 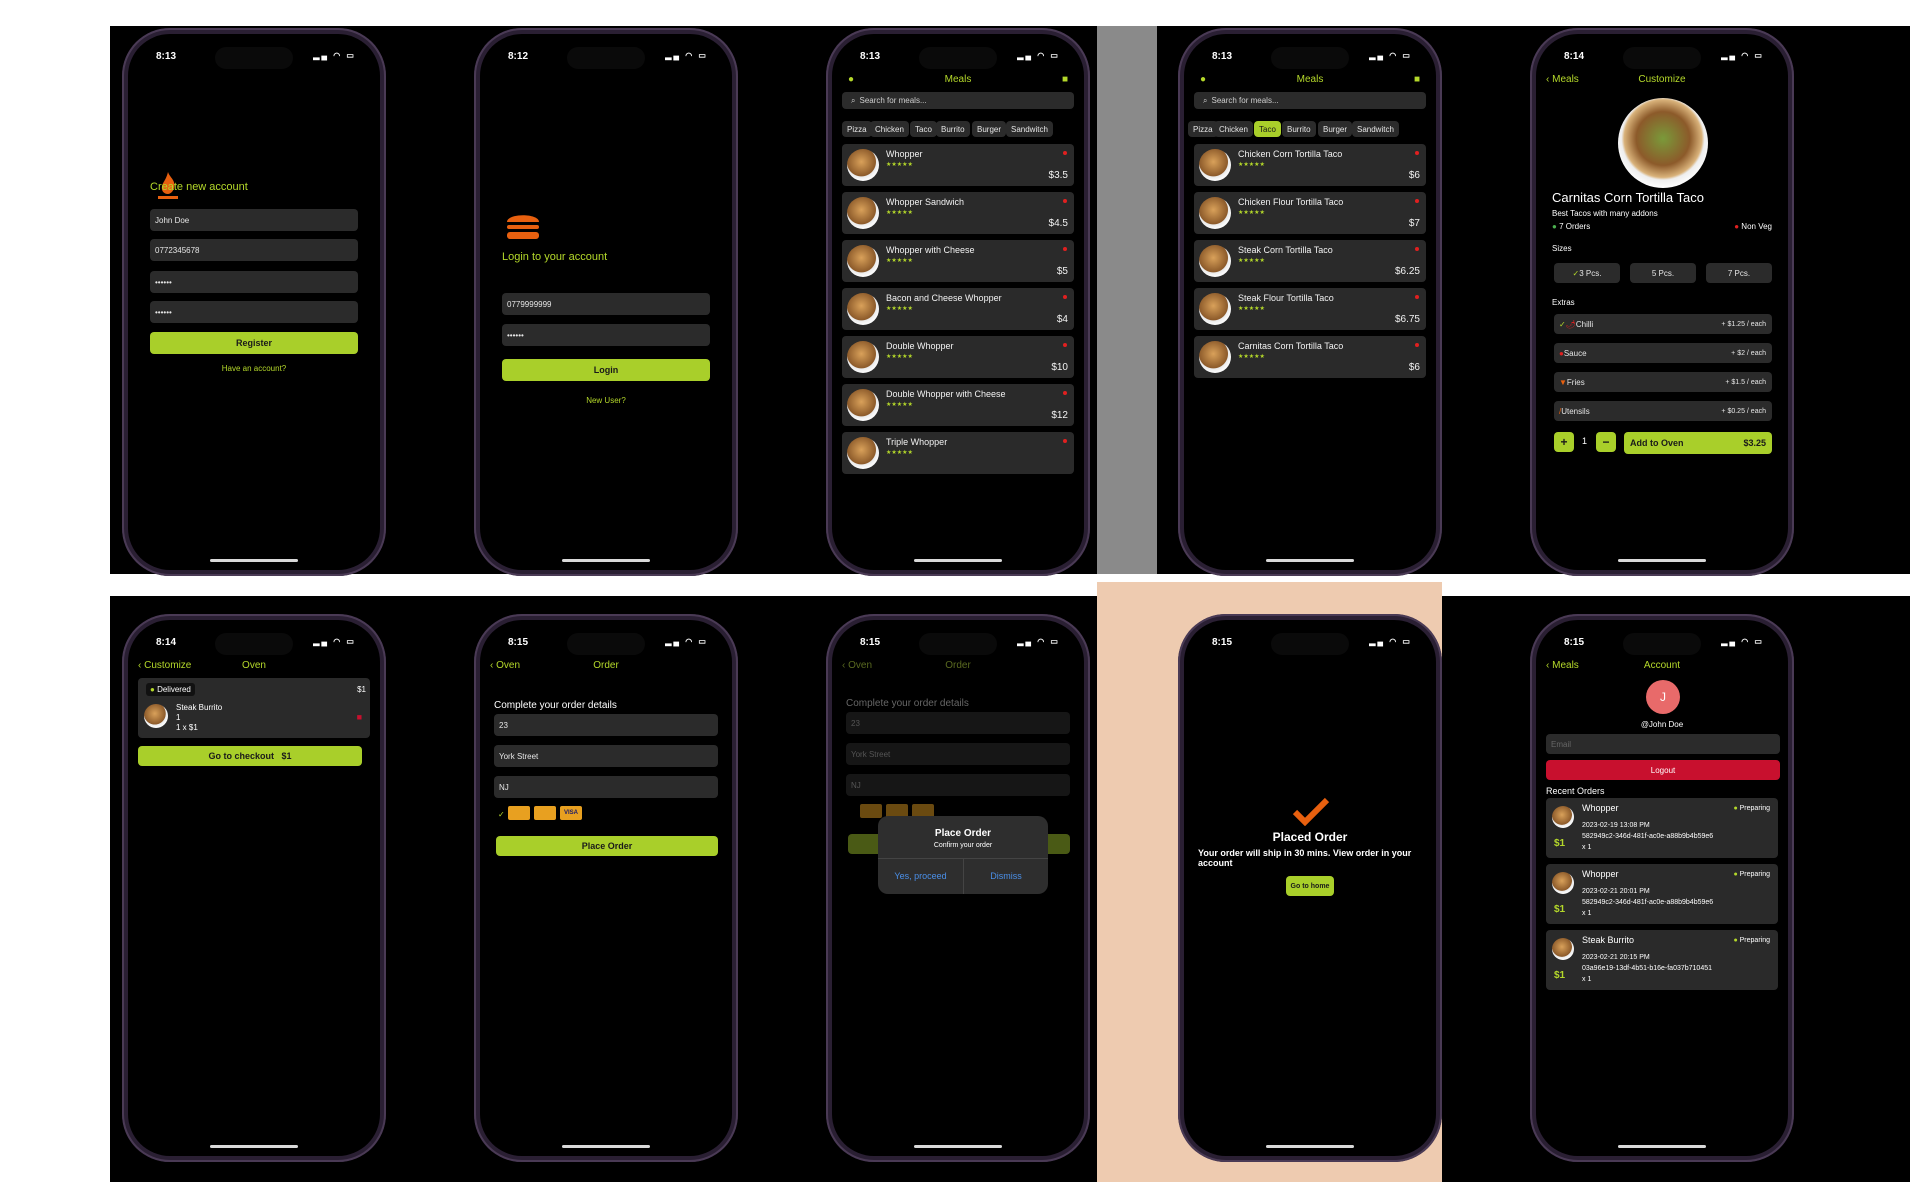 What do you see at coordinates (958, 453) in the screenshot?
I see `meal-card: Triple Whopper ★★★★★` at bounding box center [958, 453].